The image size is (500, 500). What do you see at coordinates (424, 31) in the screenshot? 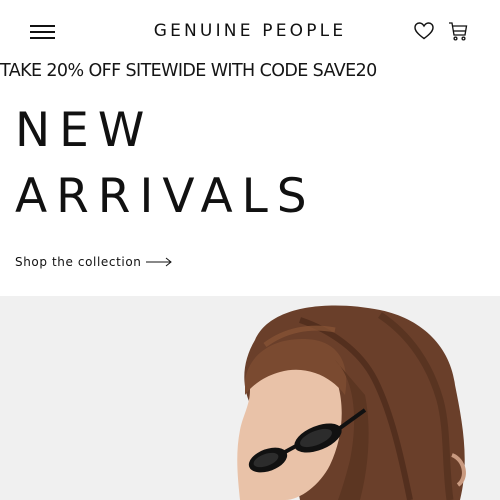
I see `heart-icon` at bounding box center [424, 31].